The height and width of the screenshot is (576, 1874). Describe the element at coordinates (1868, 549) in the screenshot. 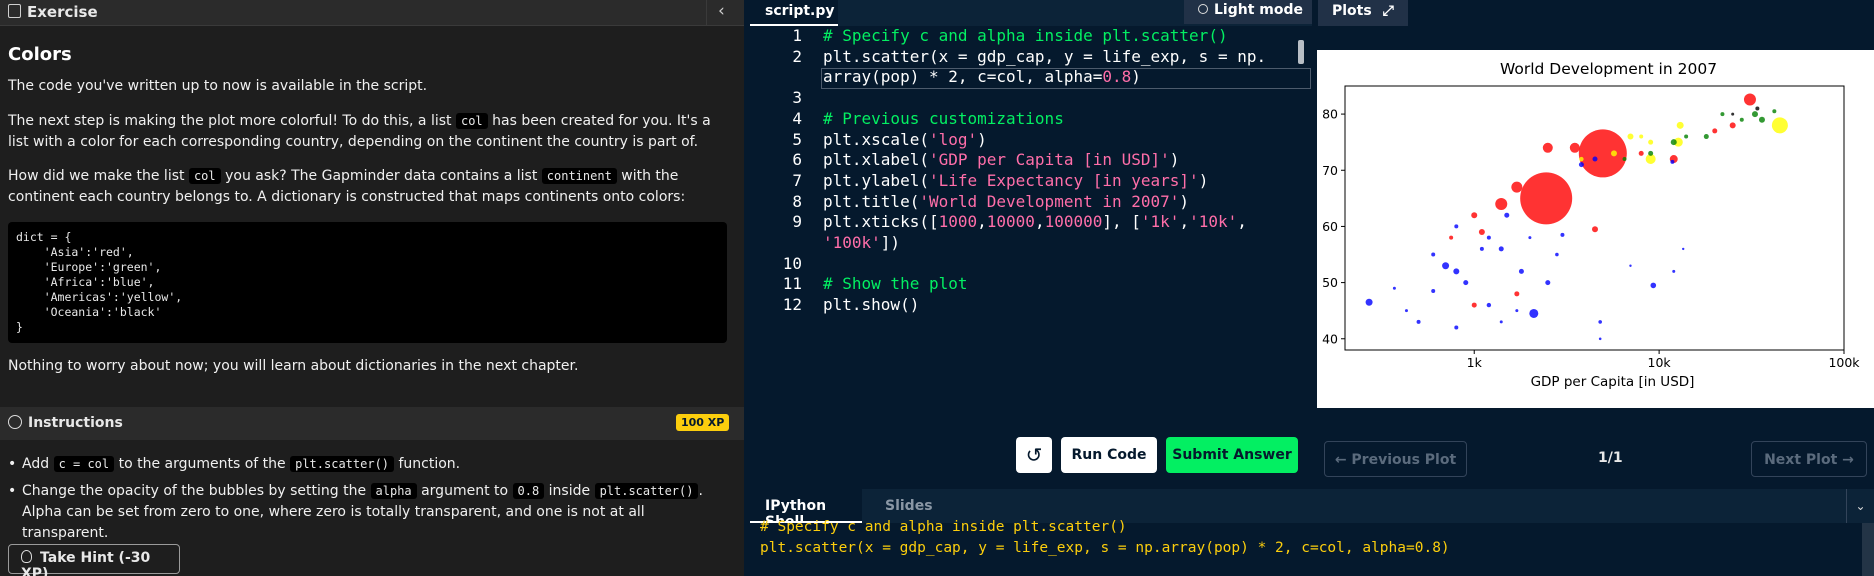

I see `shell-scrollbar` at that location.